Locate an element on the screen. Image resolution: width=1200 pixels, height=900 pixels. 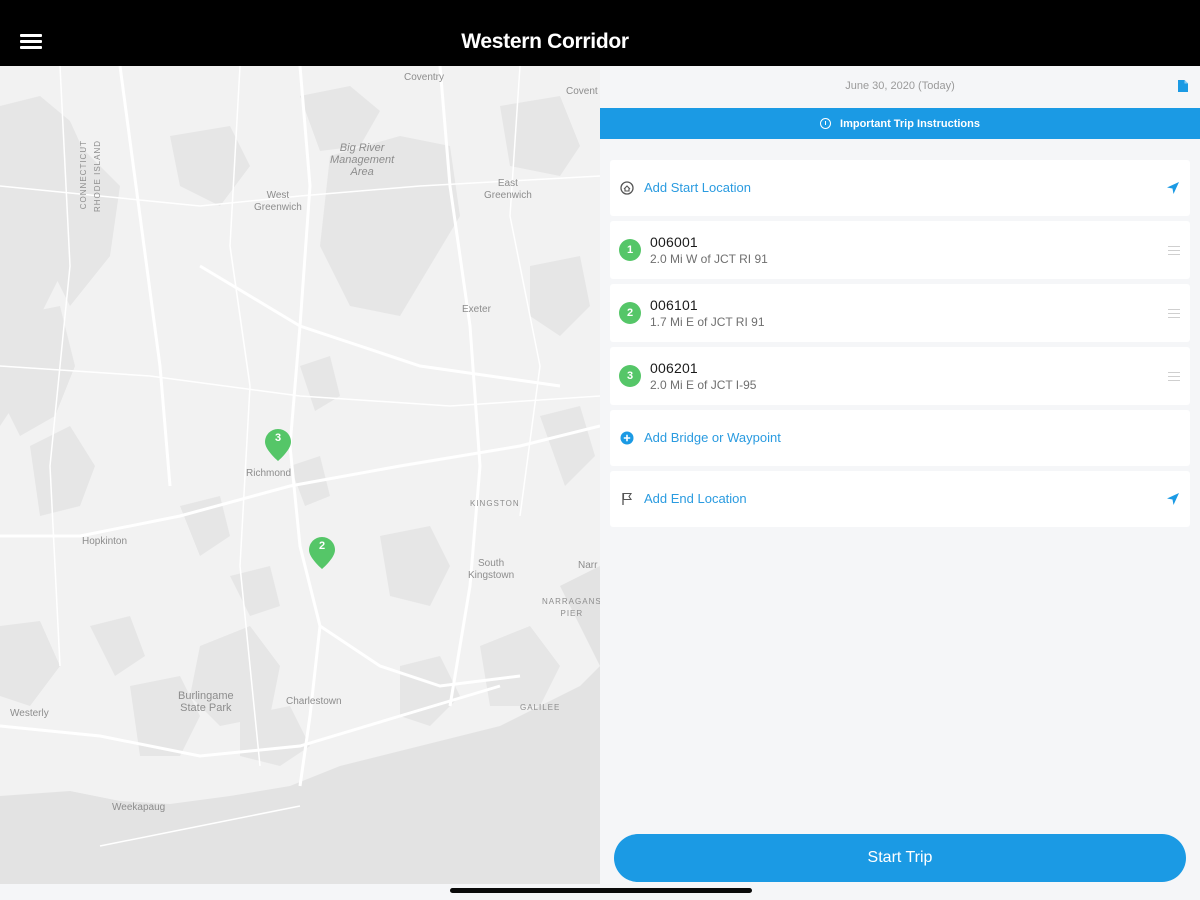
map-pin-number: 3 is located at coordinates (278, 438).